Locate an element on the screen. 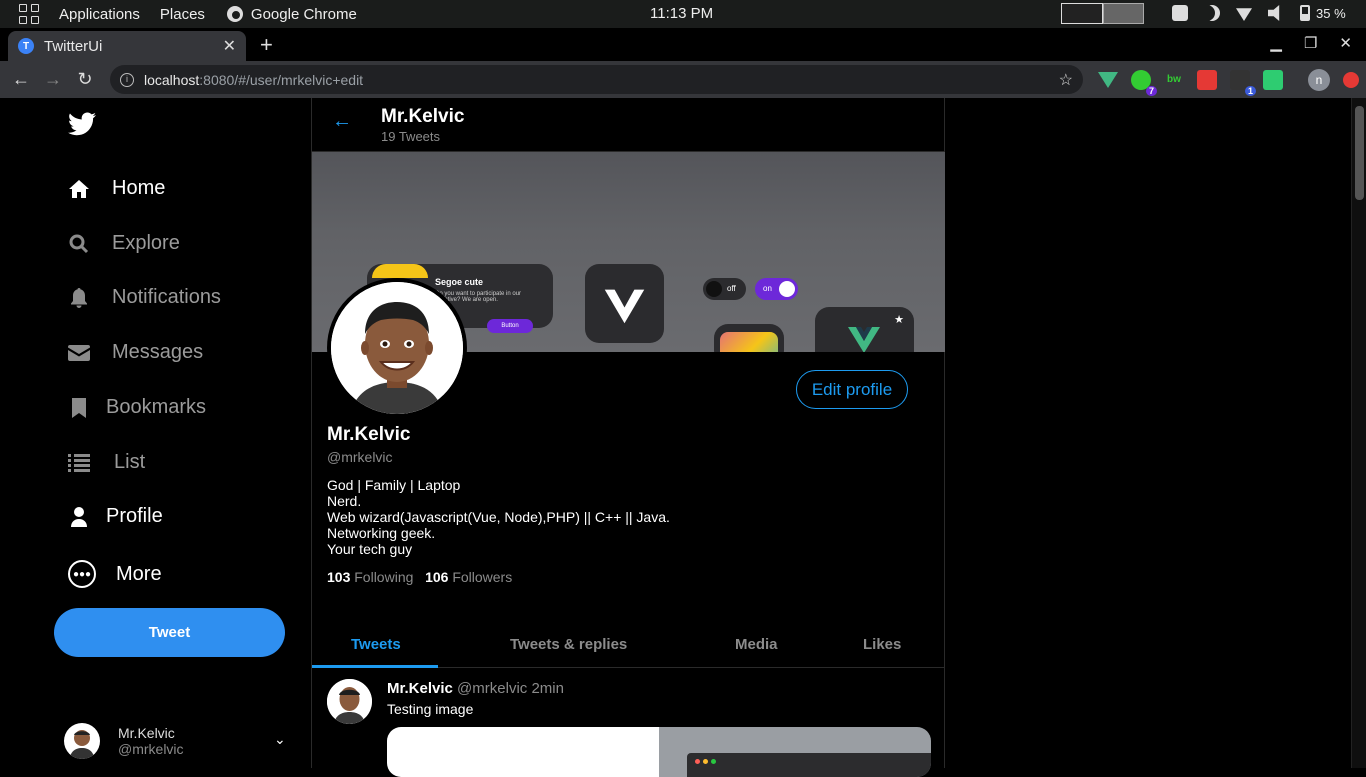 This screenshot has height=777, width=1366. vue-devtools-icon is located at coordinates (1108, 80).